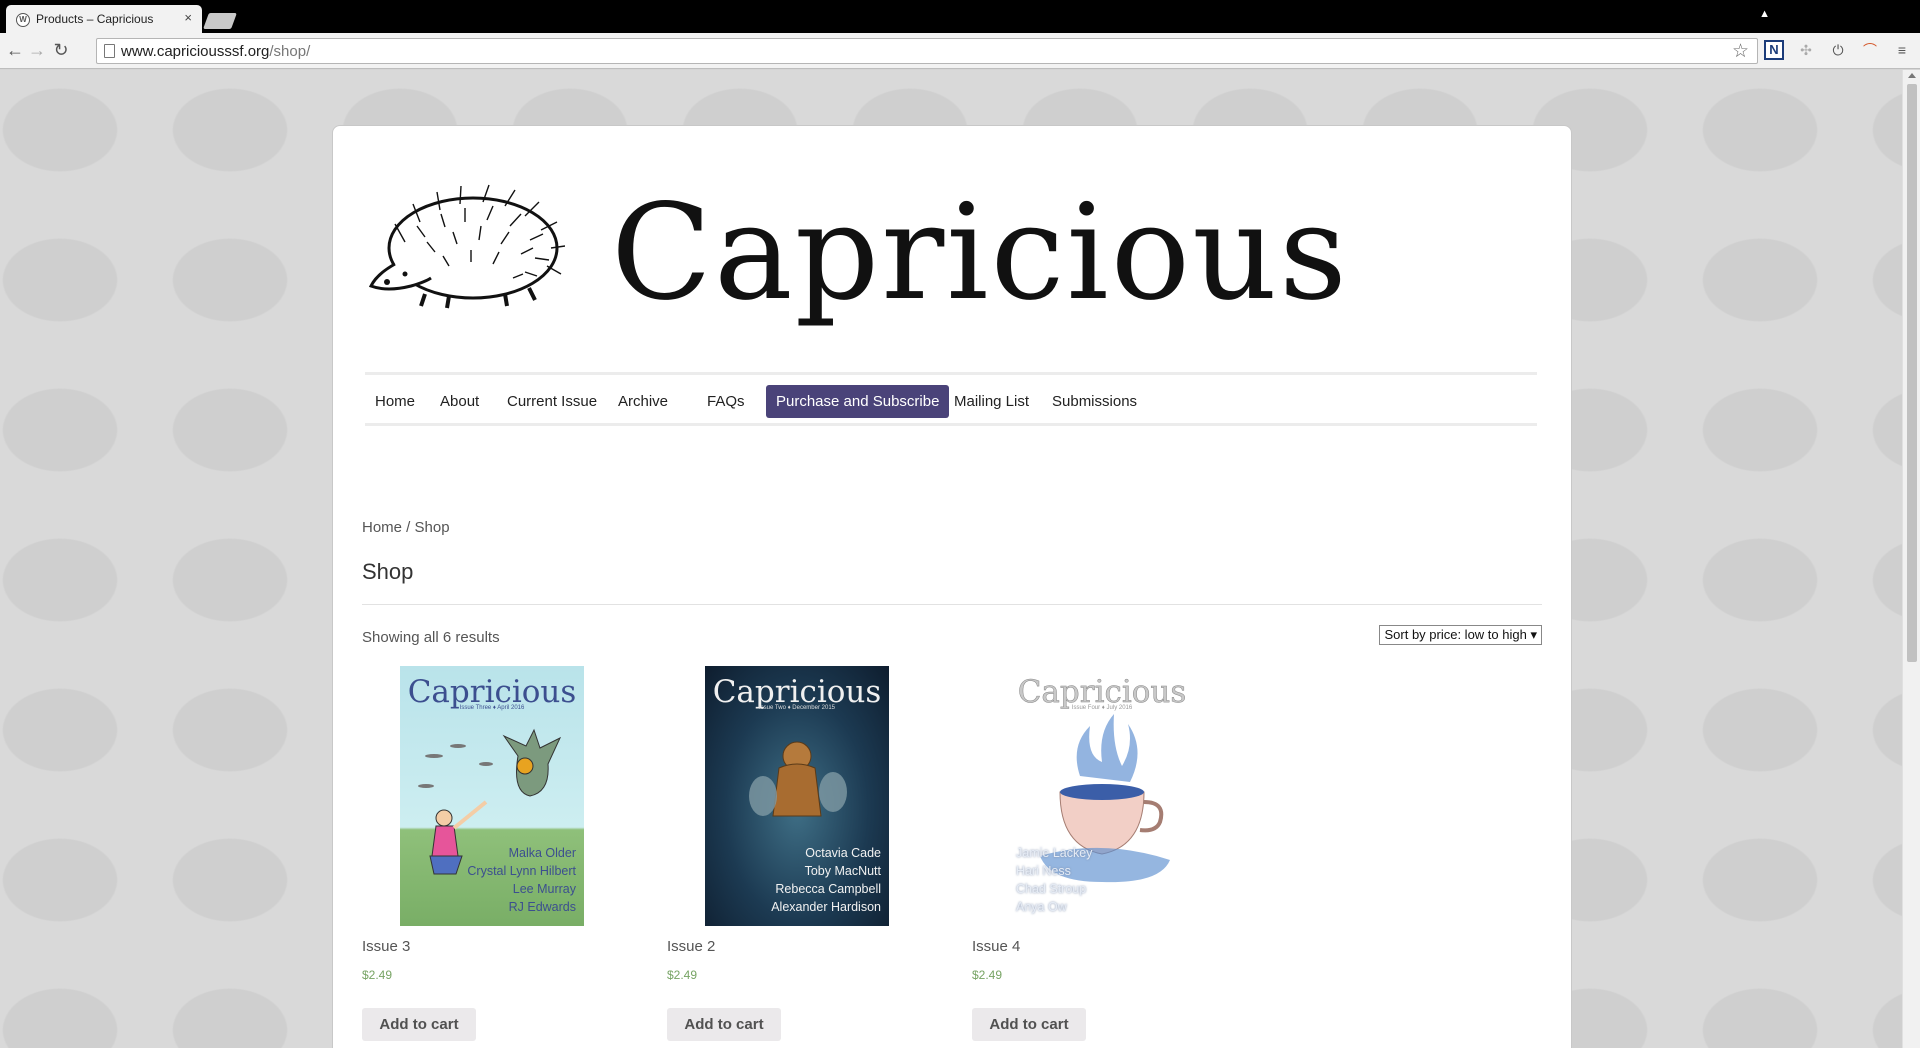 This screenshot has height=1048, width=1920. Describe the element at coordinates (431, 637) in the screenshot. I see `result-count: Showing all 6 results` at that location.